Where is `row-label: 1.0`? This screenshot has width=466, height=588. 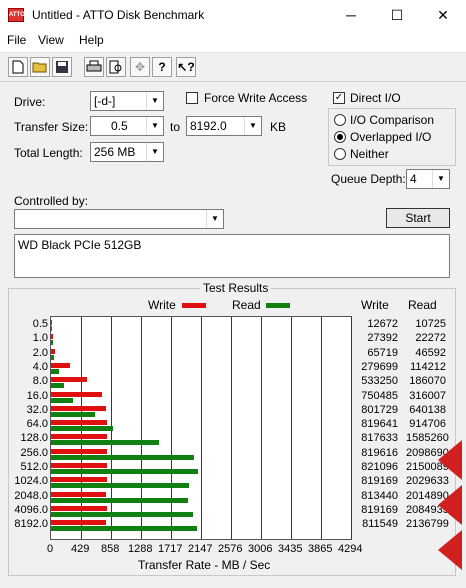
row-label: 1.0 is located at coordinates (40, 338).